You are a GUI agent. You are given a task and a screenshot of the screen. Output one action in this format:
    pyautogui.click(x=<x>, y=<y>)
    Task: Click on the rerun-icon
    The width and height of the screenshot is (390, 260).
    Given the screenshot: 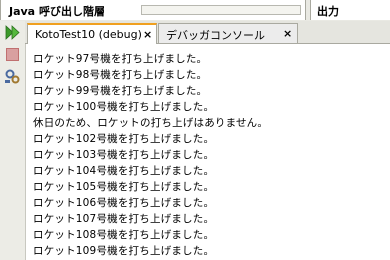 What is the action you would take?
    pyautogui.click(x=12, y=32)
    